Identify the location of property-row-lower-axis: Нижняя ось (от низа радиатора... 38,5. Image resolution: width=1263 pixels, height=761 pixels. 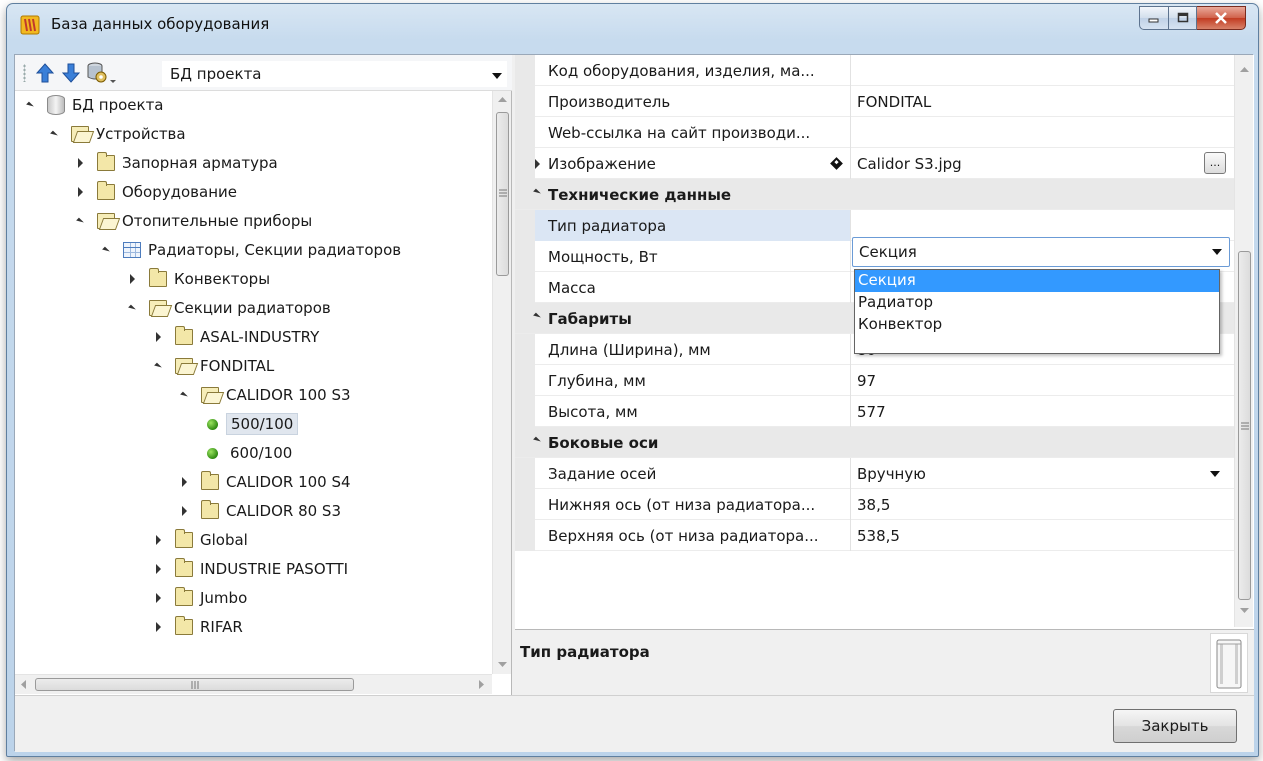
(874, 504).